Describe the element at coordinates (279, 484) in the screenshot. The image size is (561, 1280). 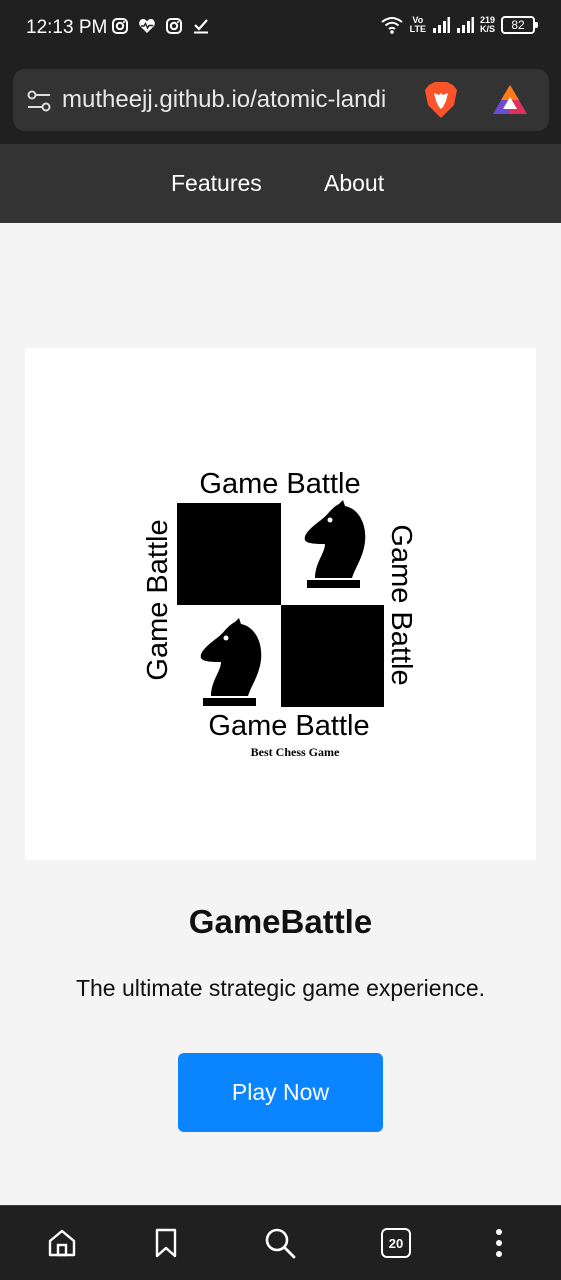
I see `logo-text-top: Game Battle` at that location.